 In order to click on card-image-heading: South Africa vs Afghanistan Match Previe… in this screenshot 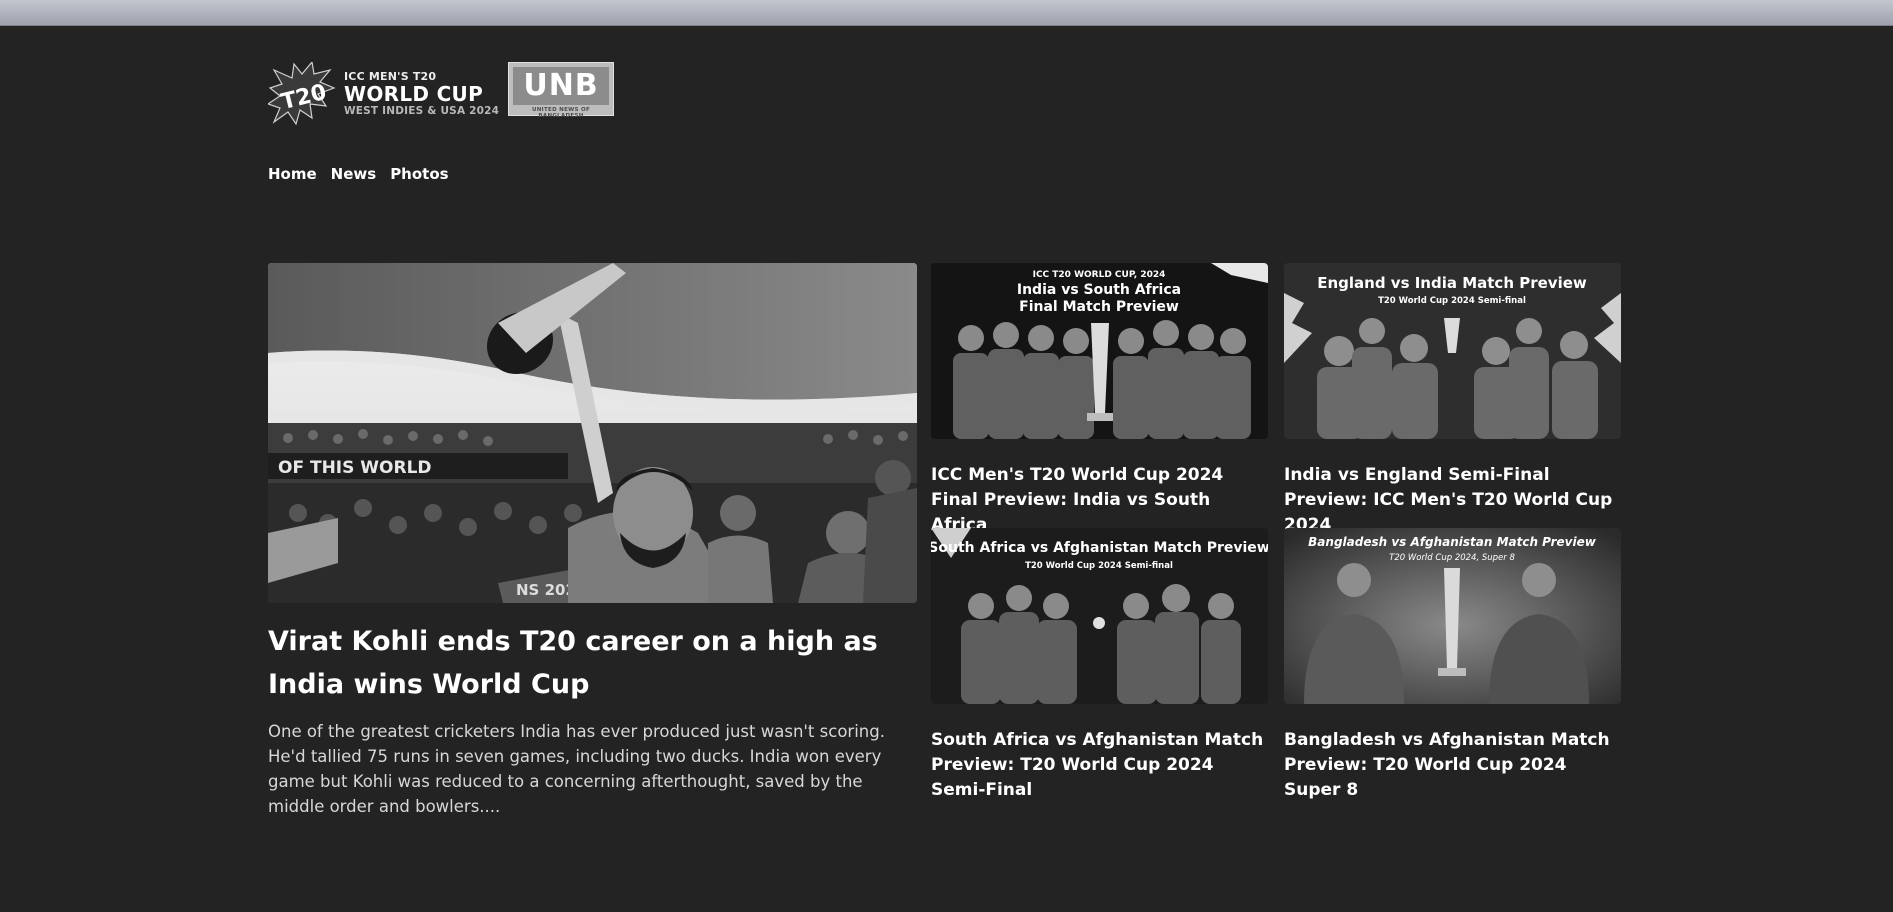, I will do `click(1099, 548)`.